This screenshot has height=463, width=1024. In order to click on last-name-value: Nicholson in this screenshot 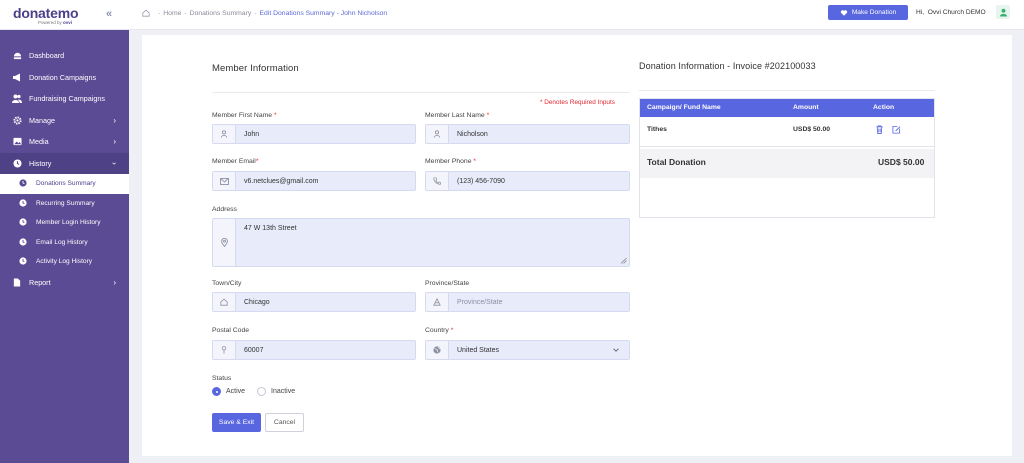, I will do `click(472, 134)`.